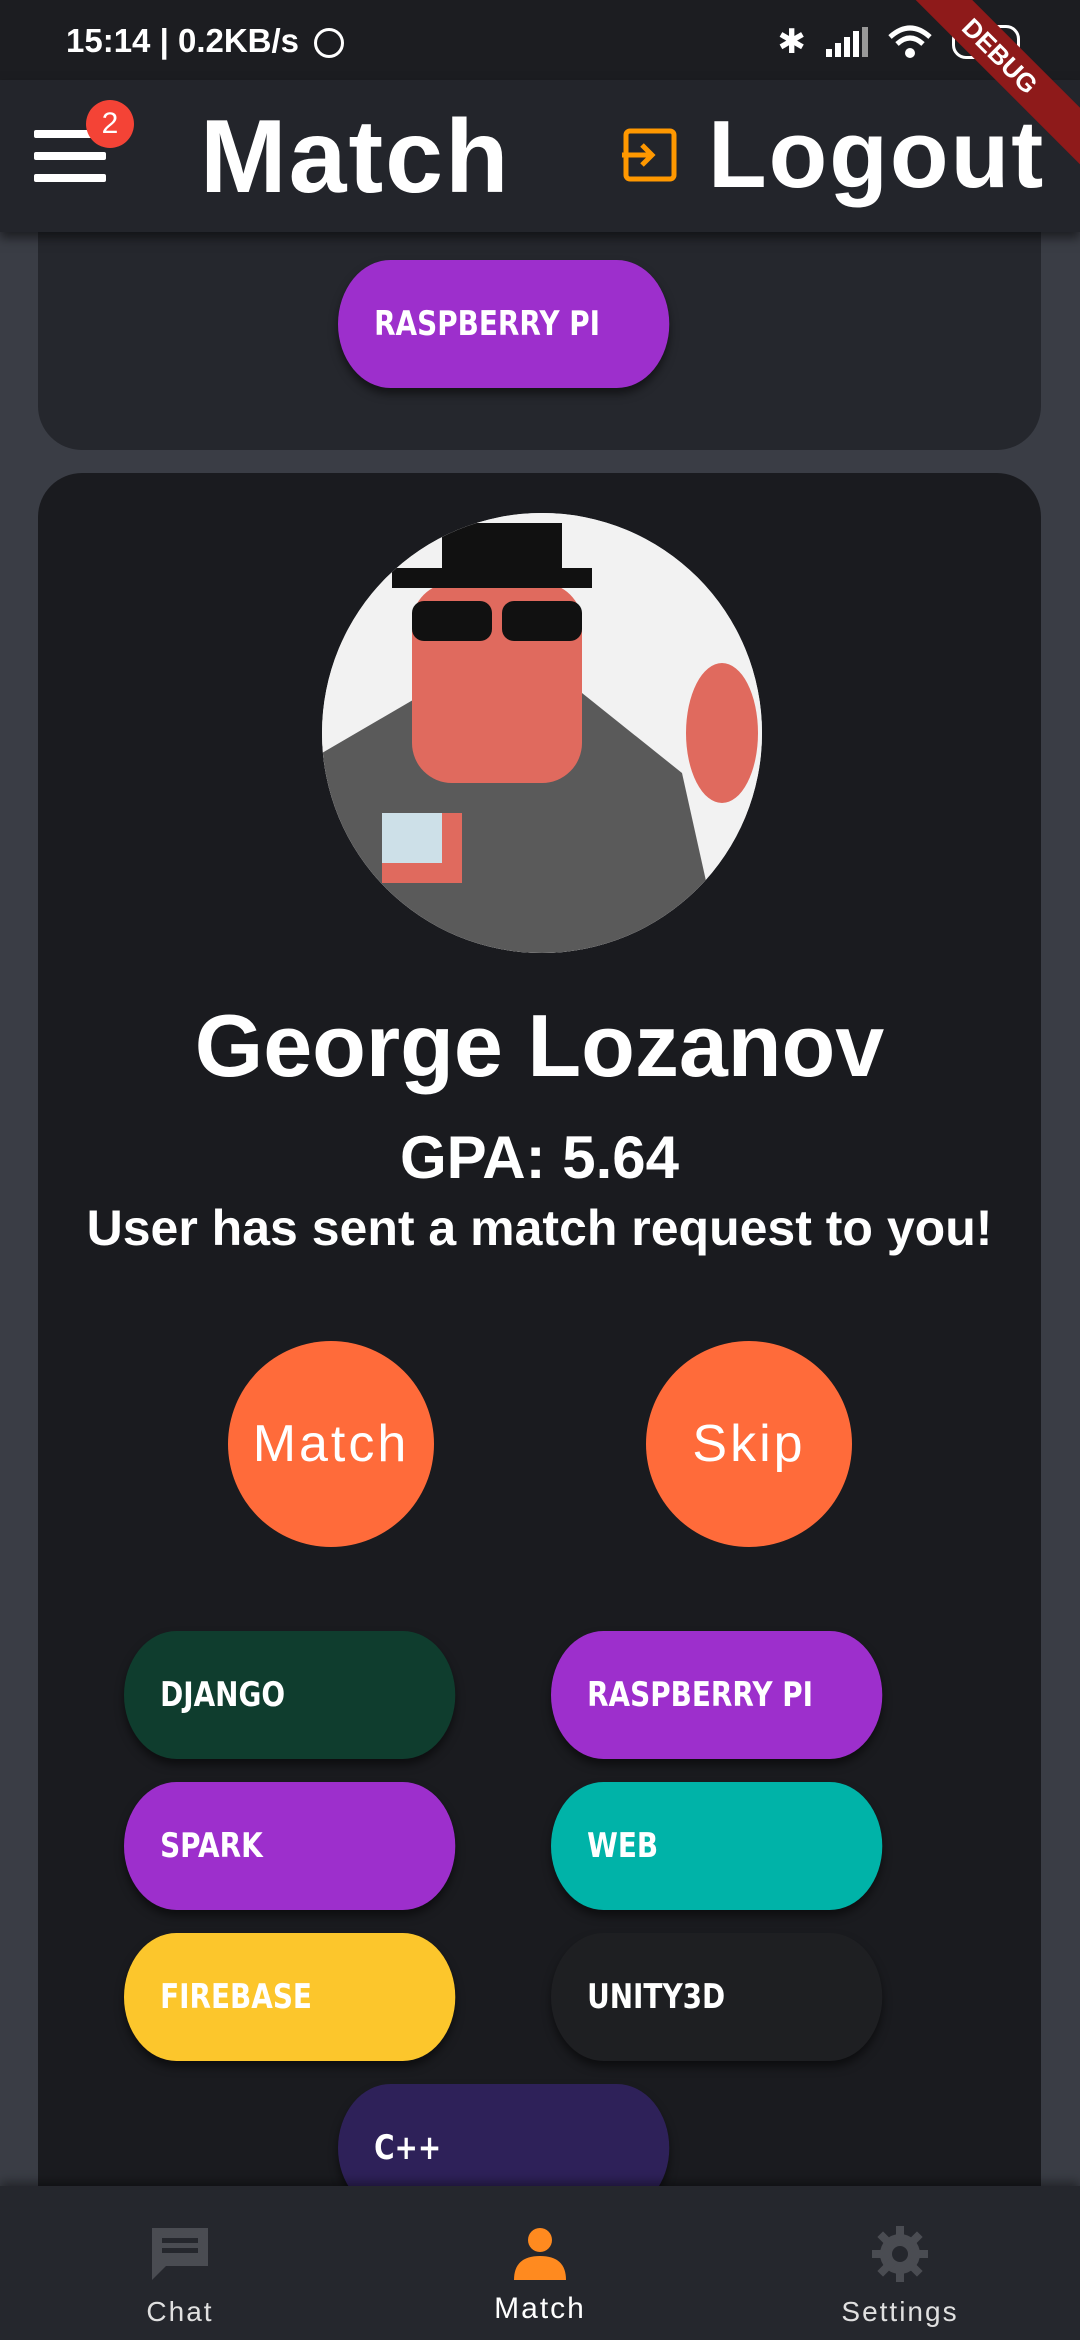 The width and height of the screenshot is (1080, 2340). What do you see at coordinates (290, 1997) in the screenshot?
I see `tag-chip: Firebase` at bounding box center [290, 1997].